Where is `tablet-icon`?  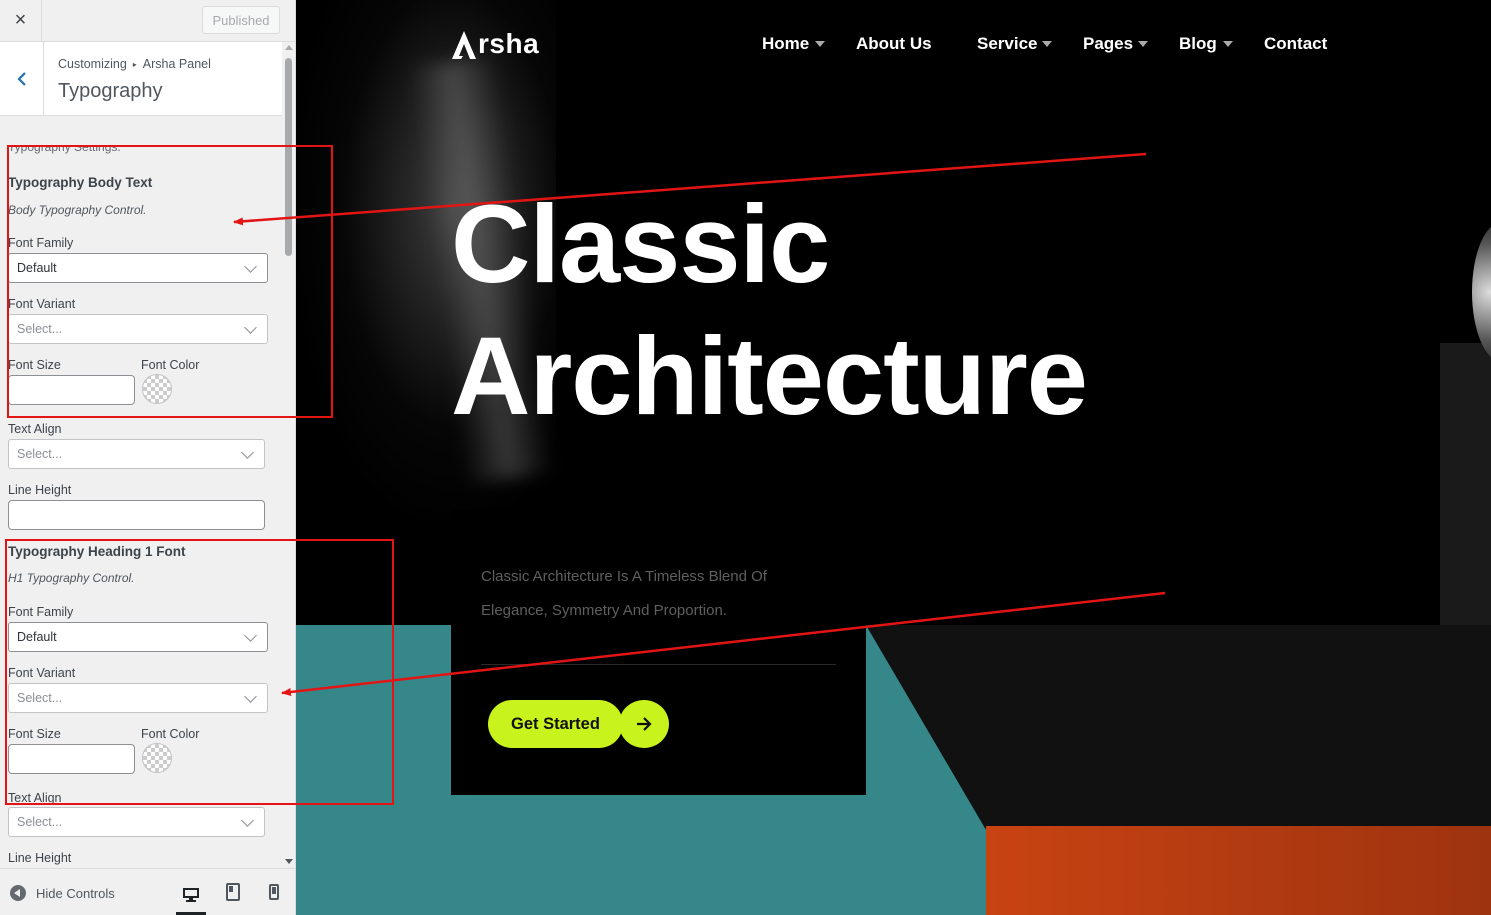
tablet-icon is located at coordinates (233, 892).